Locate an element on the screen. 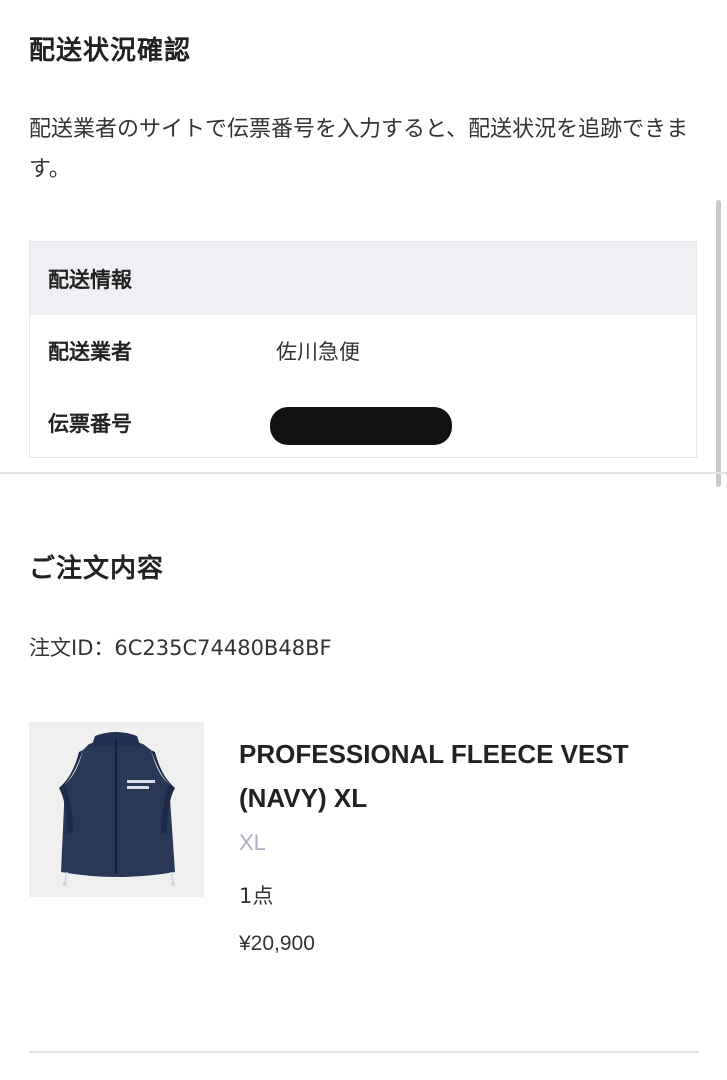  navy-fleece-vest-image is located at coordinates (117, 809).